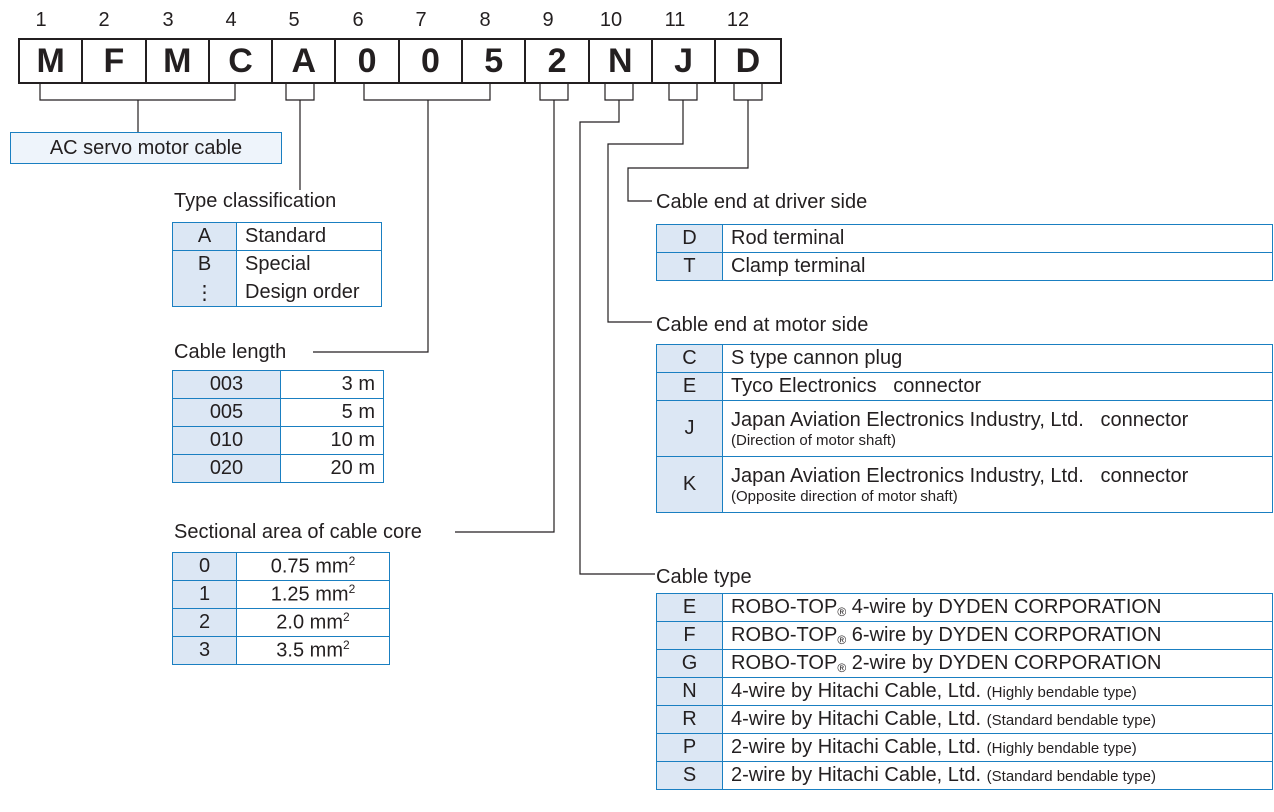  Describe the element at coordinates (204, 650) in the screenshot. I see `area-code: 3` at that location.